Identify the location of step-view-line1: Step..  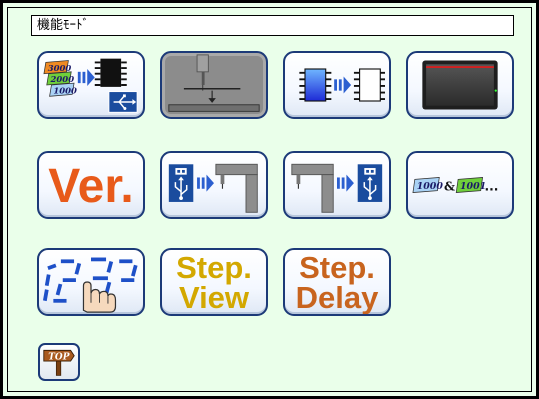
(214, 267).